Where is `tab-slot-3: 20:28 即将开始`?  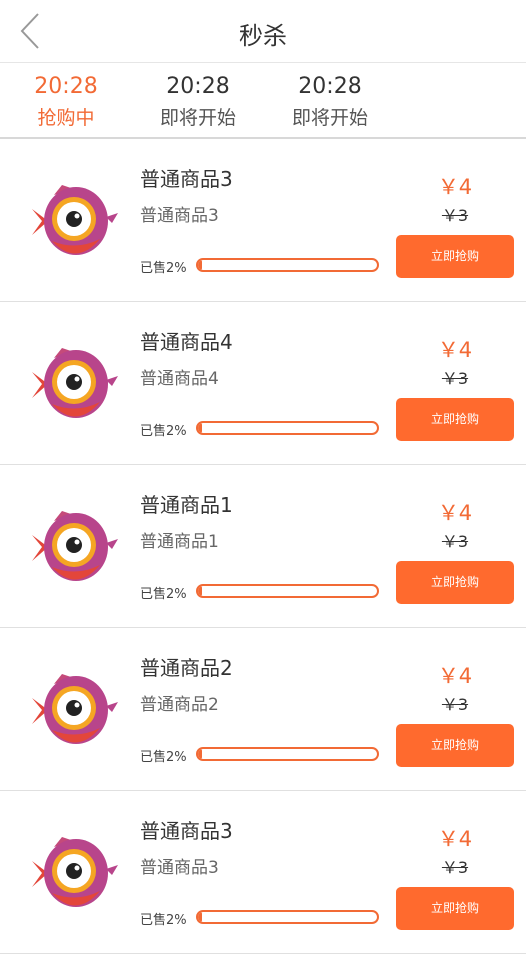
tab-slot-3: 20:28 即将开始 is located at coordinates (330, 102).